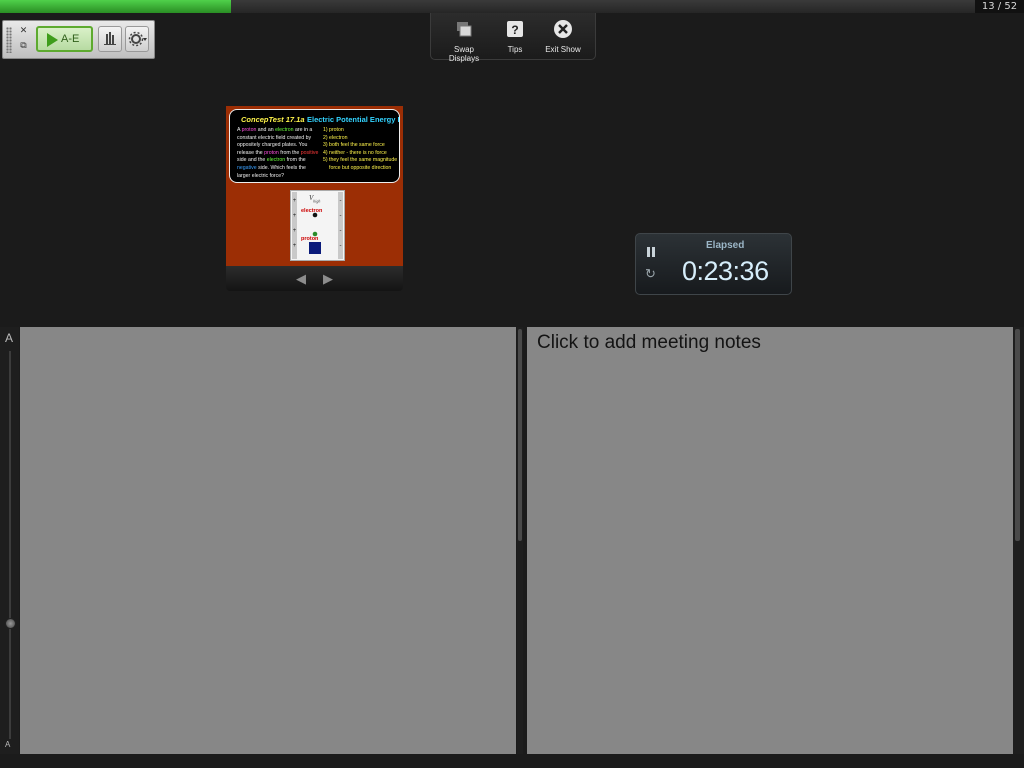 The height and width of the screenshot is (768, 1024). Describe the element at coordinates (252, 160) in the screenshot. I see `q-part: side and the` at that location.